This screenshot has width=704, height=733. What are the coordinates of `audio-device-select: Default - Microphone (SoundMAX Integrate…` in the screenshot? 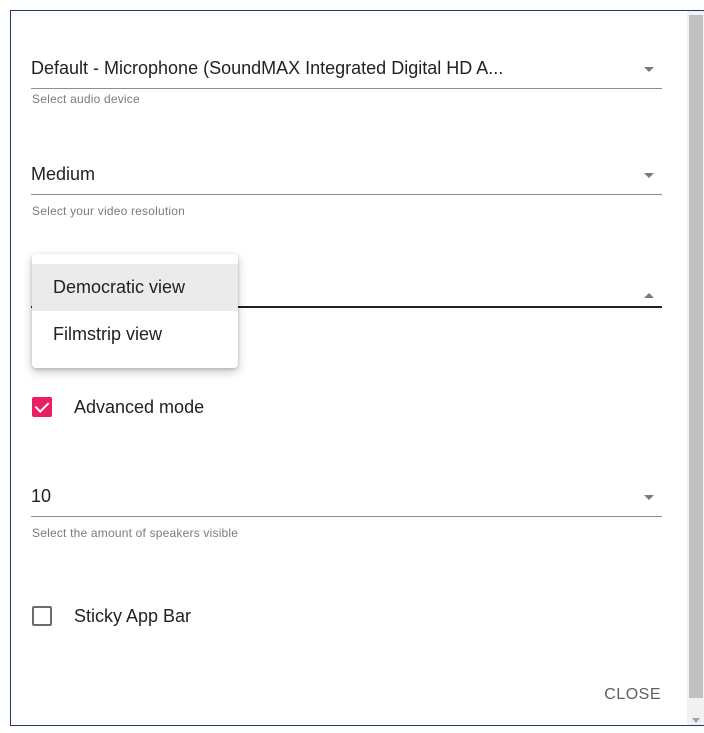 It's located at (346, 68).